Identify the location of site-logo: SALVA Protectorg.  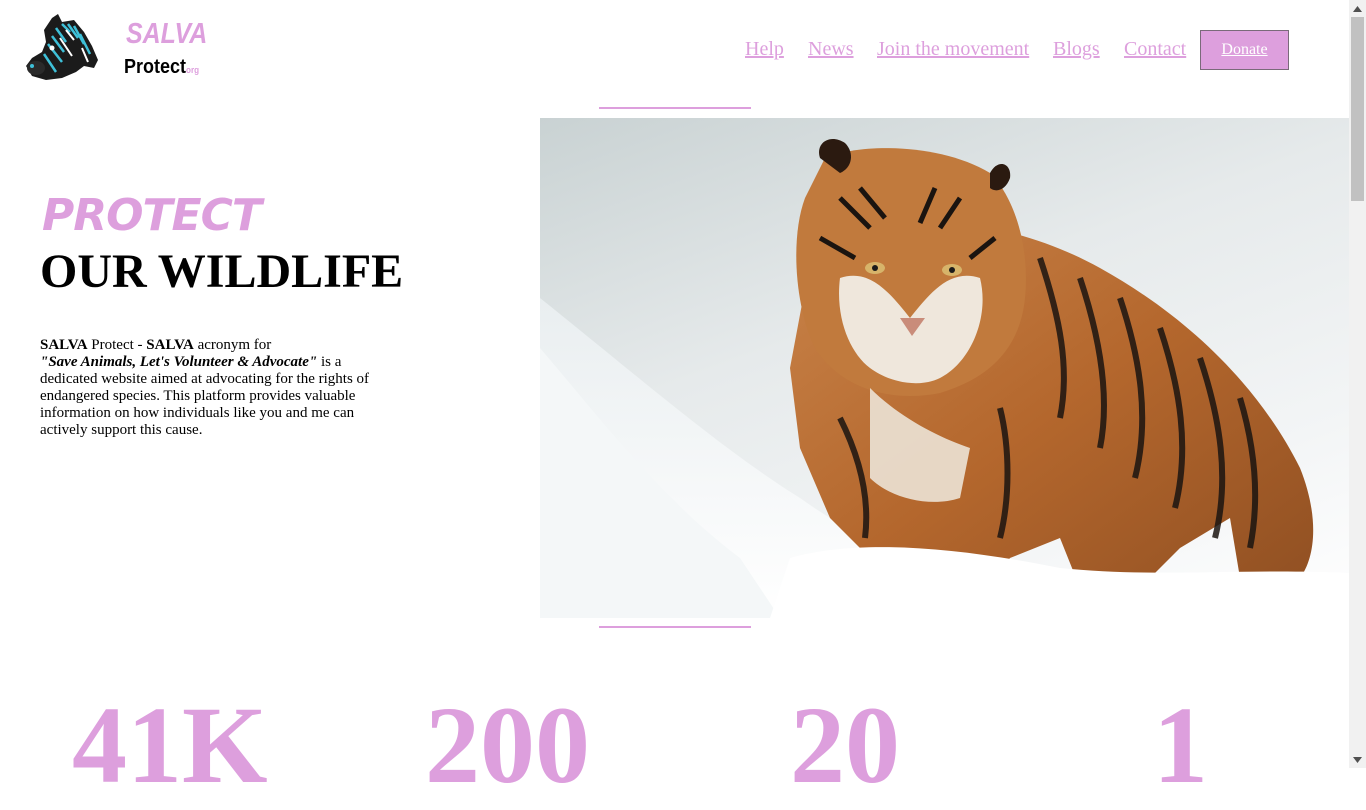
(104, 47).